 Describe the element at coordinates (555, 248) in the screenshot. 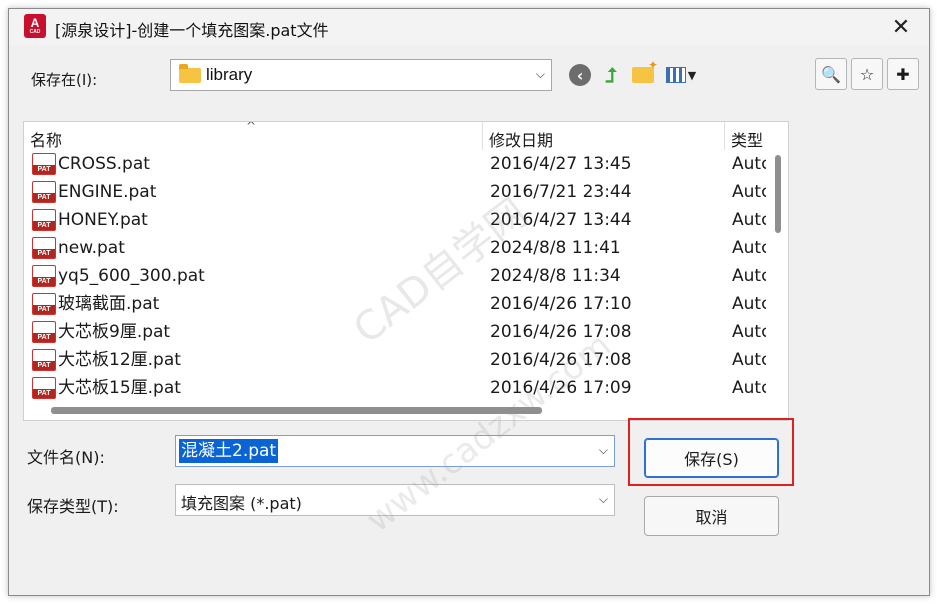

I see `file-date: 2024/8/8 11:41` at that location.